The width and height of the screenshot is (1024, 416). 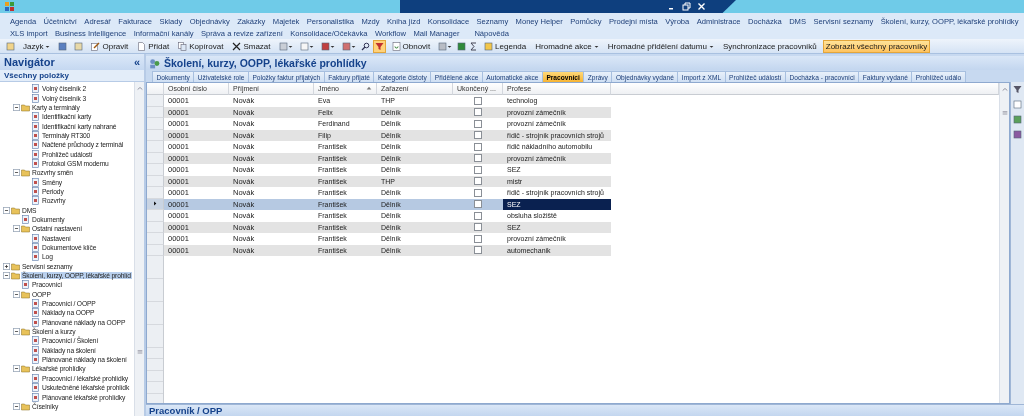 What do you see at coordinates (142, 46) in the screenshot?
I see `document-icon` at bounding box center [142, 46].